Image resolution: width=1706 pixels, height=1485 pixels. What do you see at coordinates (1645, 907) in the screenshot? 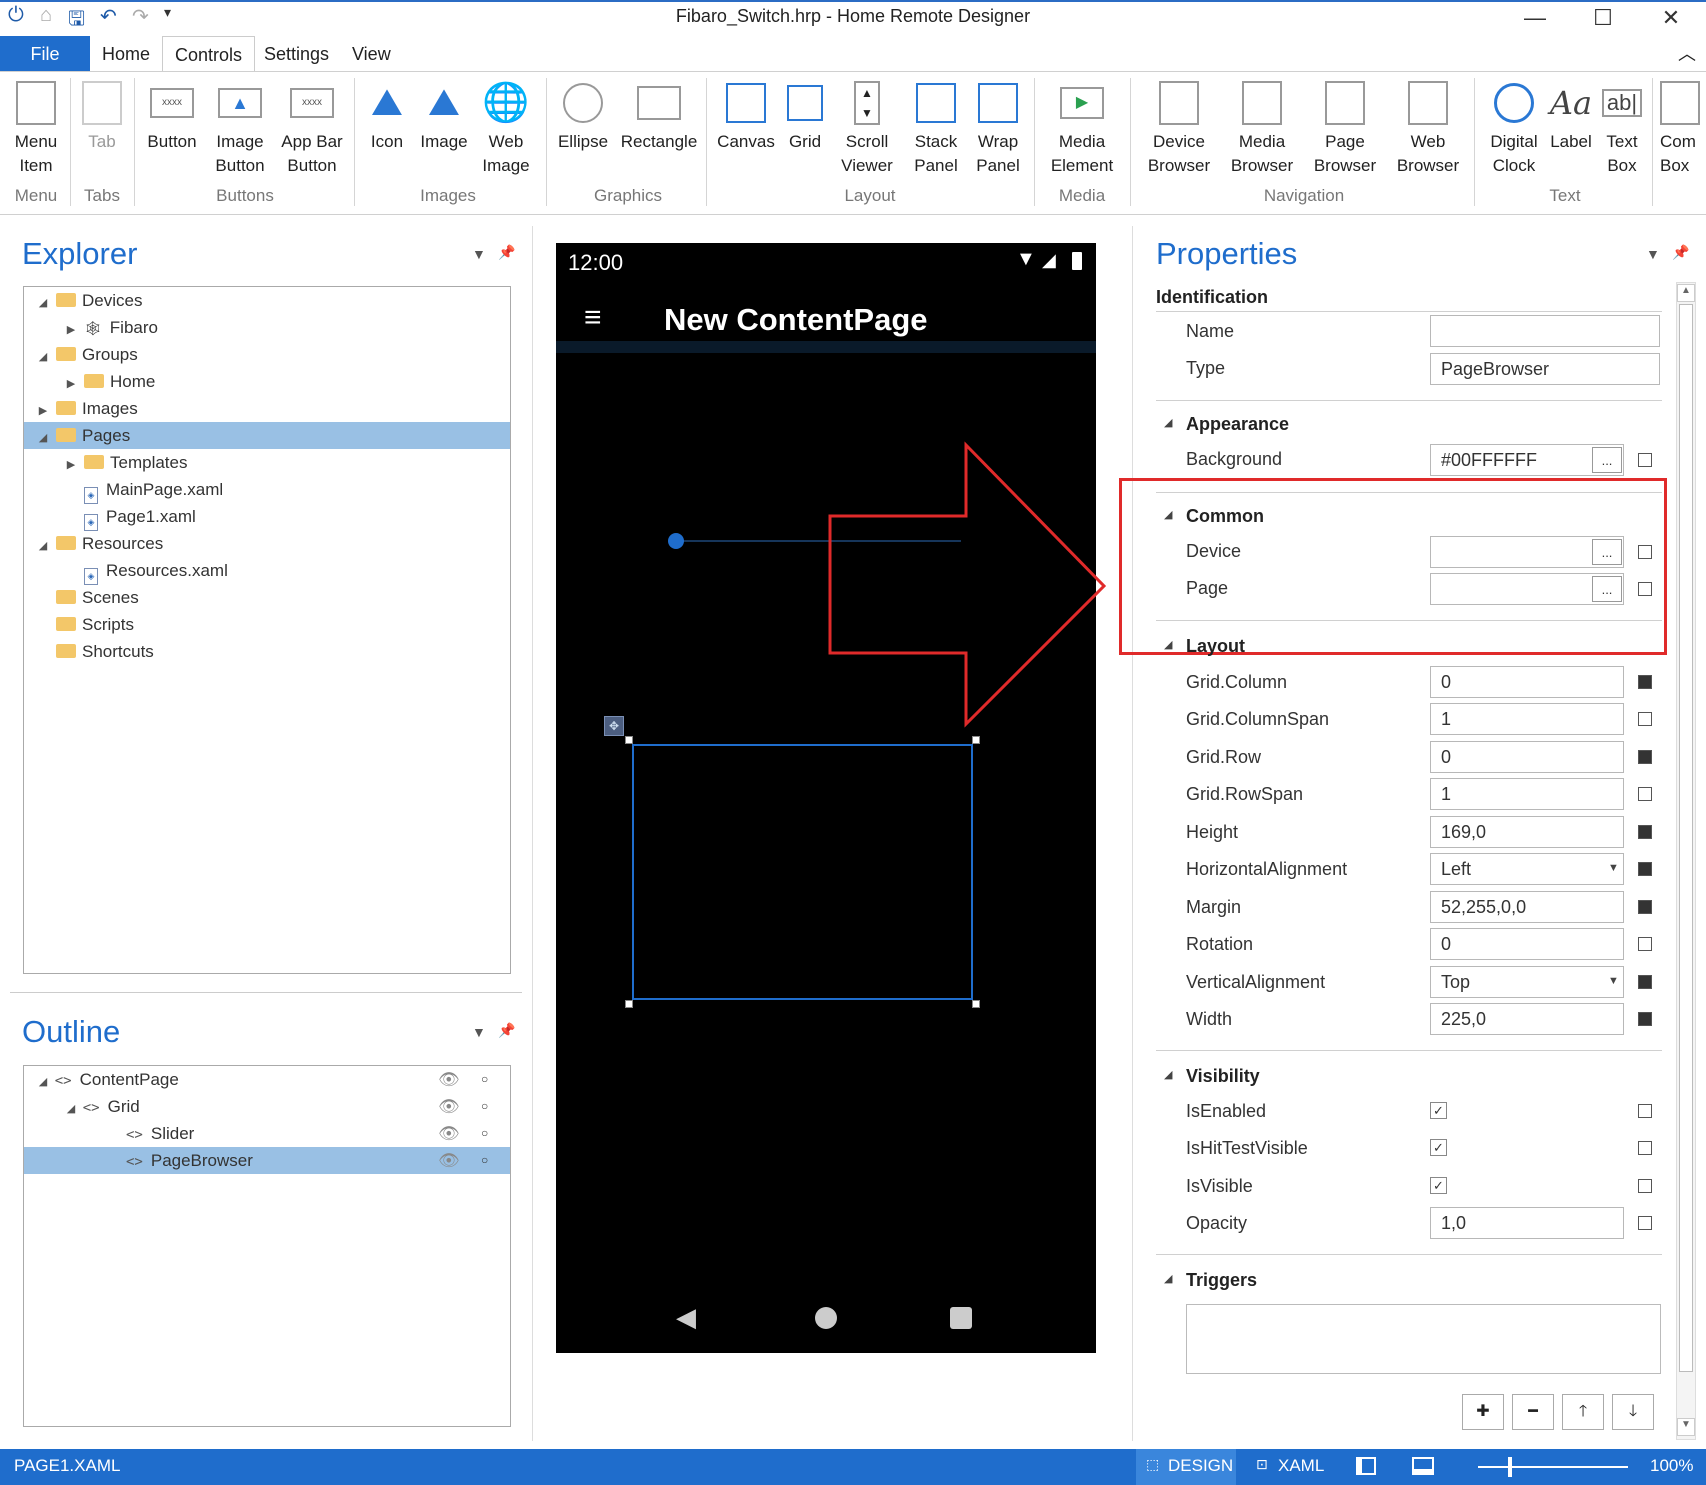
I see `margin-reset-checkbox` at bounding box center [1645, 907].